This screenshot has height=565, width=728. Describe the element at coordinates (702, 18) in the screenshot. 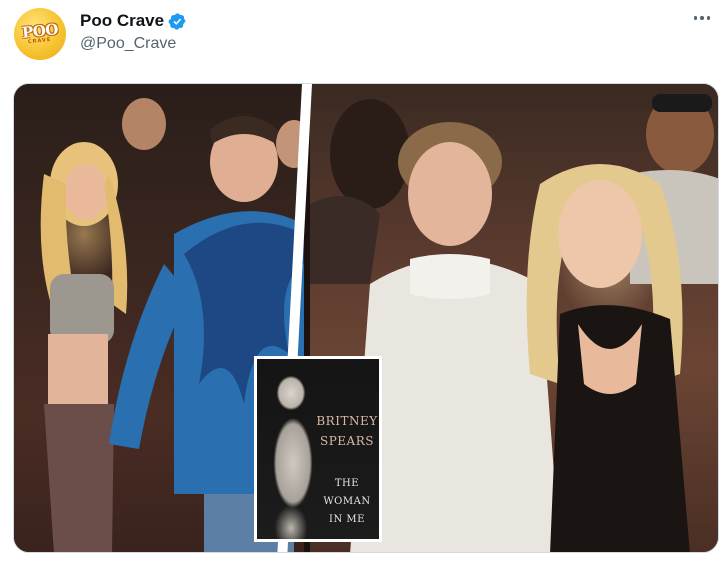

I see `more-horizontal-icon` at that location.